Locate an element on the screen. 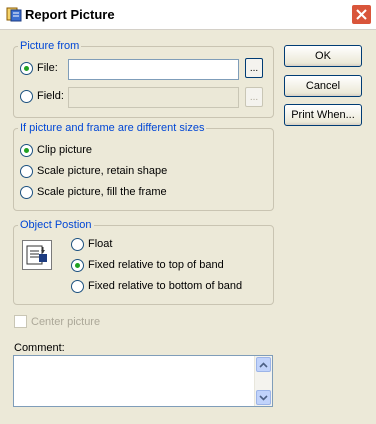 This screenshot has width=376, height=424. float-label: Float is located at coordinates (100, 244).